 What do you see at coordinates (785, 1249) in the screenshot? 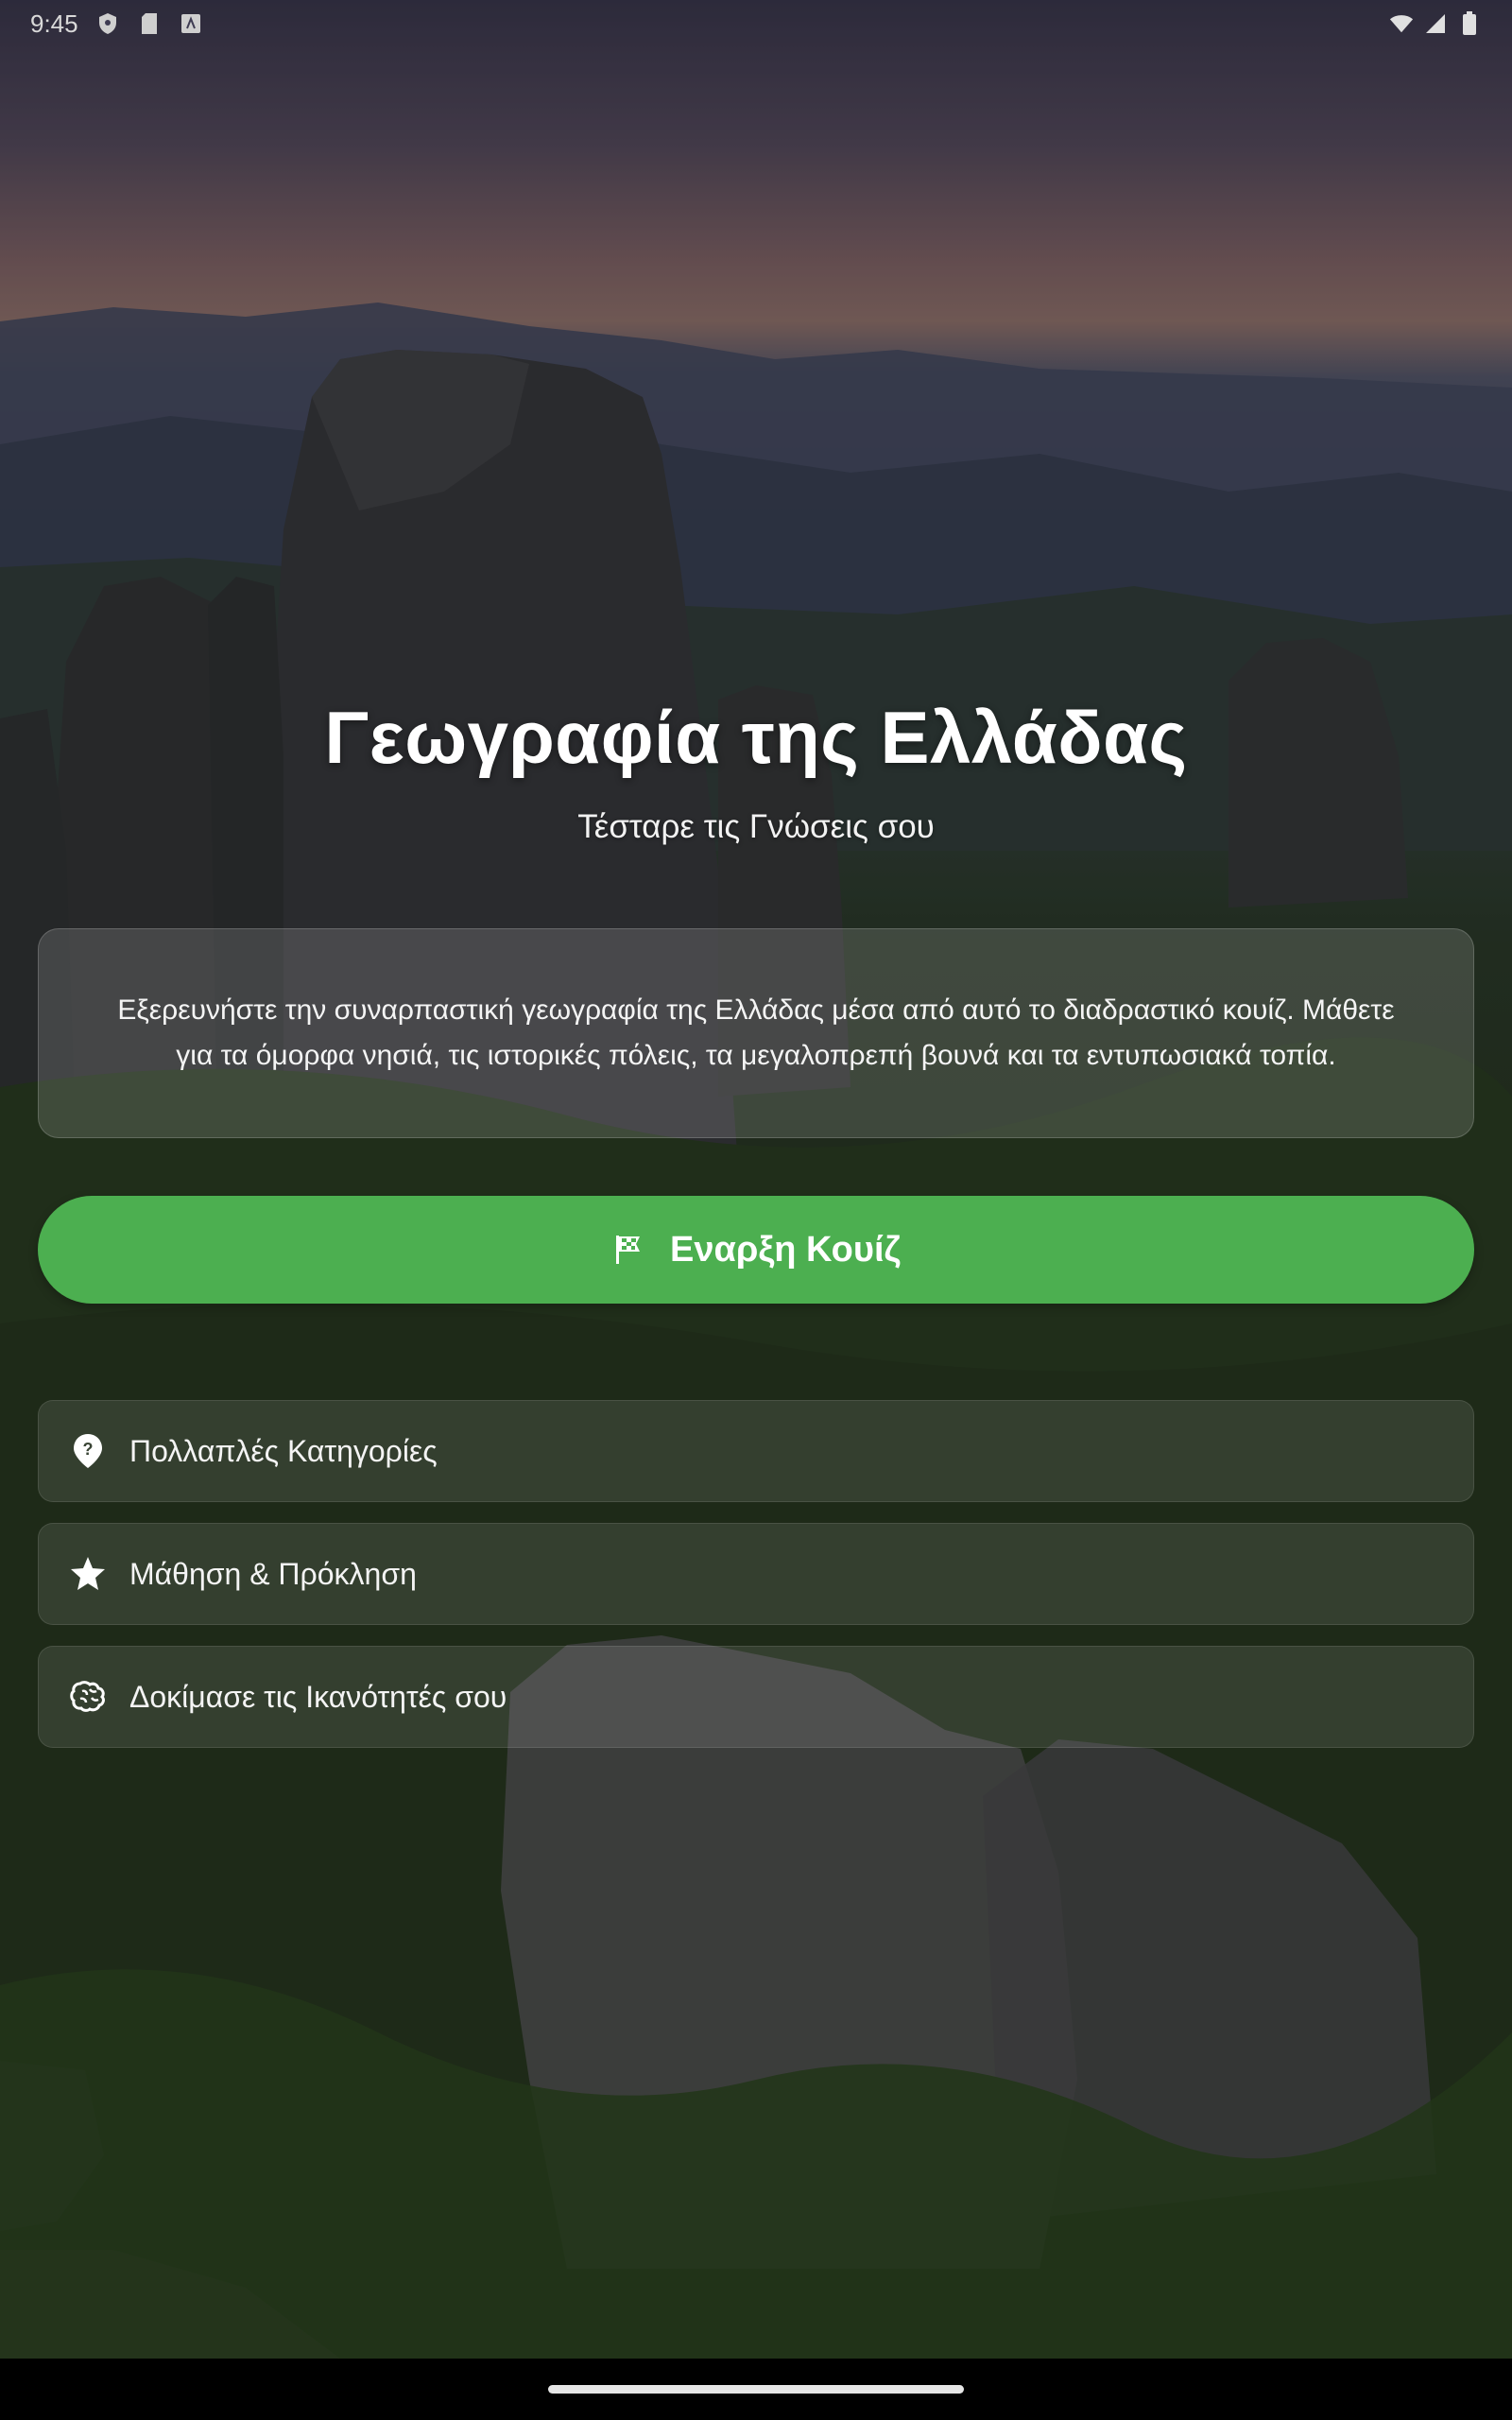
I see `start-quiz-button-label: Εναρξη Κουίζ` at bounding box center [785, 1249].